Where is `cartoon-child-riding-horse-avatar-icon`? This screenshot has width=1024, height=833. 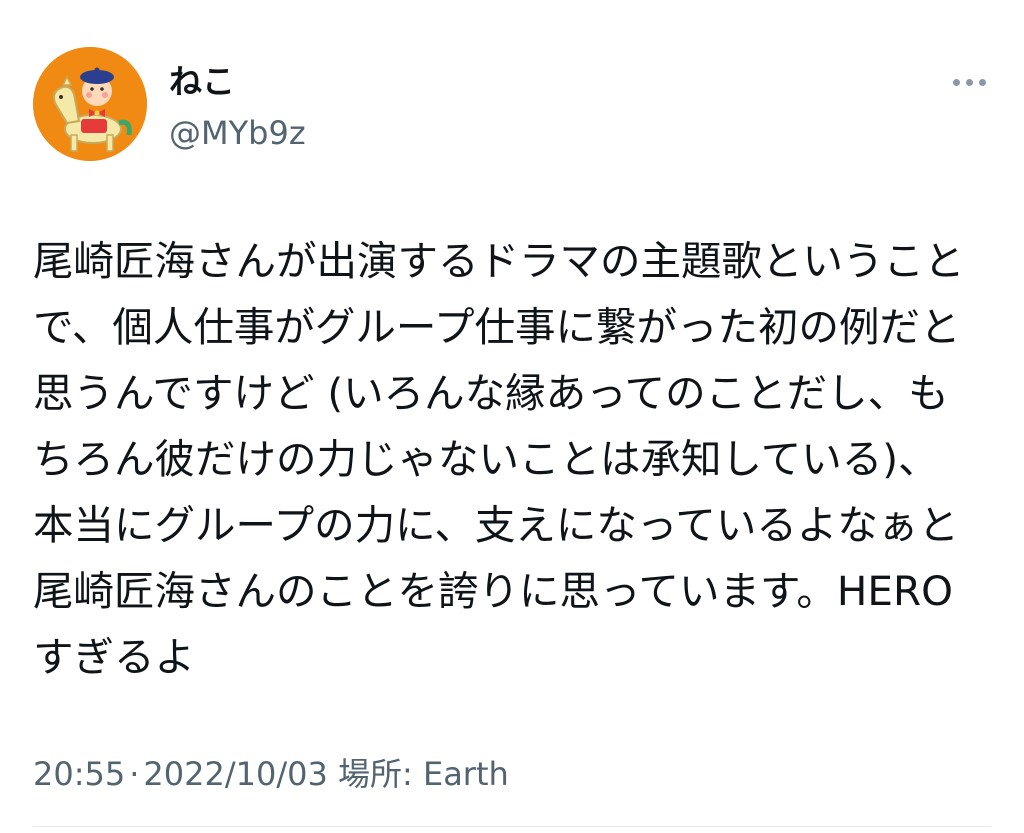 cartoon-child-riding-horse-avatar-icon is located at coordinates (90, 104).